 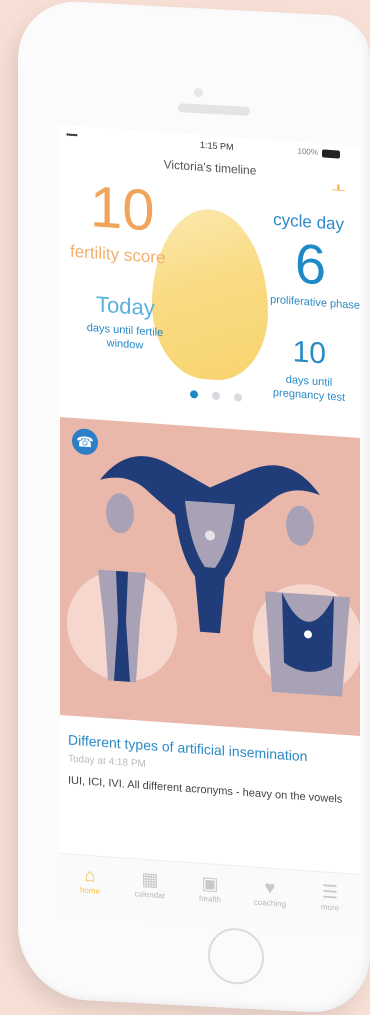 What do you see at coordinates (330, 896) in the screenshot?
I see `tab-more: ☰ more` at bounding box center [330, 896].